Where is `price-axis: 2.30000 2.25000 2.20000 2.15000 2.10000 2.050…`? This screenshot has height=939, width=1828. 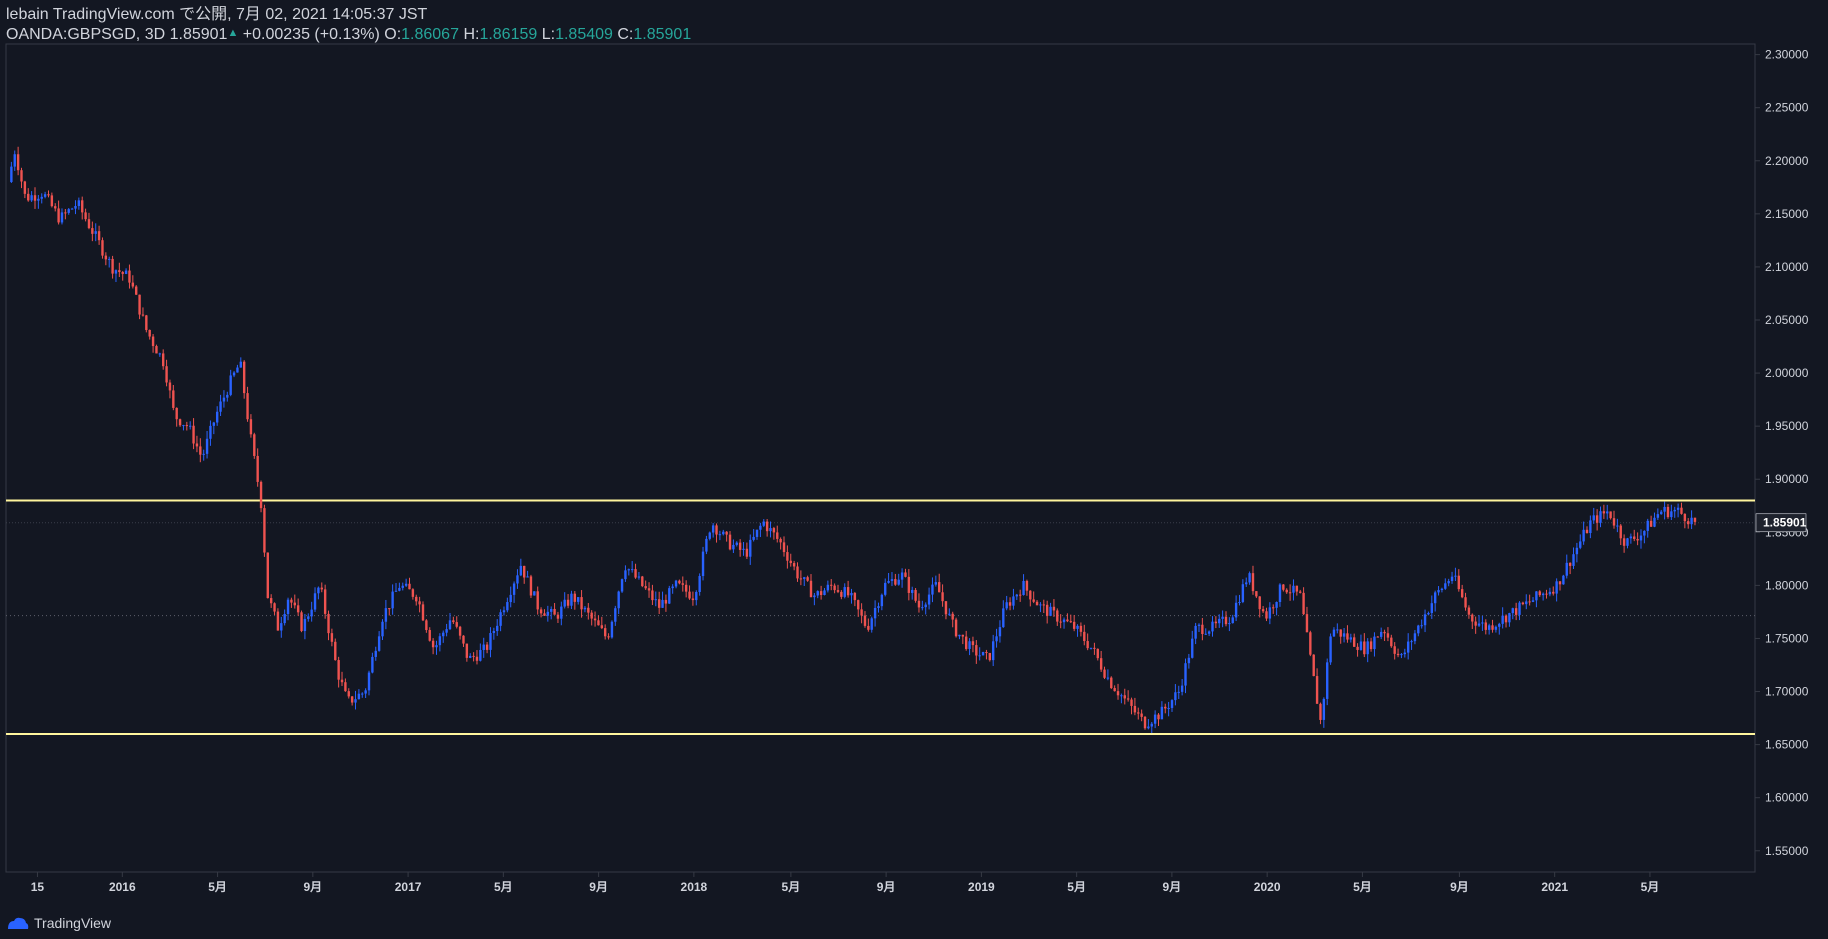 price-axis: 2.30000 2.25000 2.20000 2.15000 2.10000 2.050… is located at coordinates (1782, 453).